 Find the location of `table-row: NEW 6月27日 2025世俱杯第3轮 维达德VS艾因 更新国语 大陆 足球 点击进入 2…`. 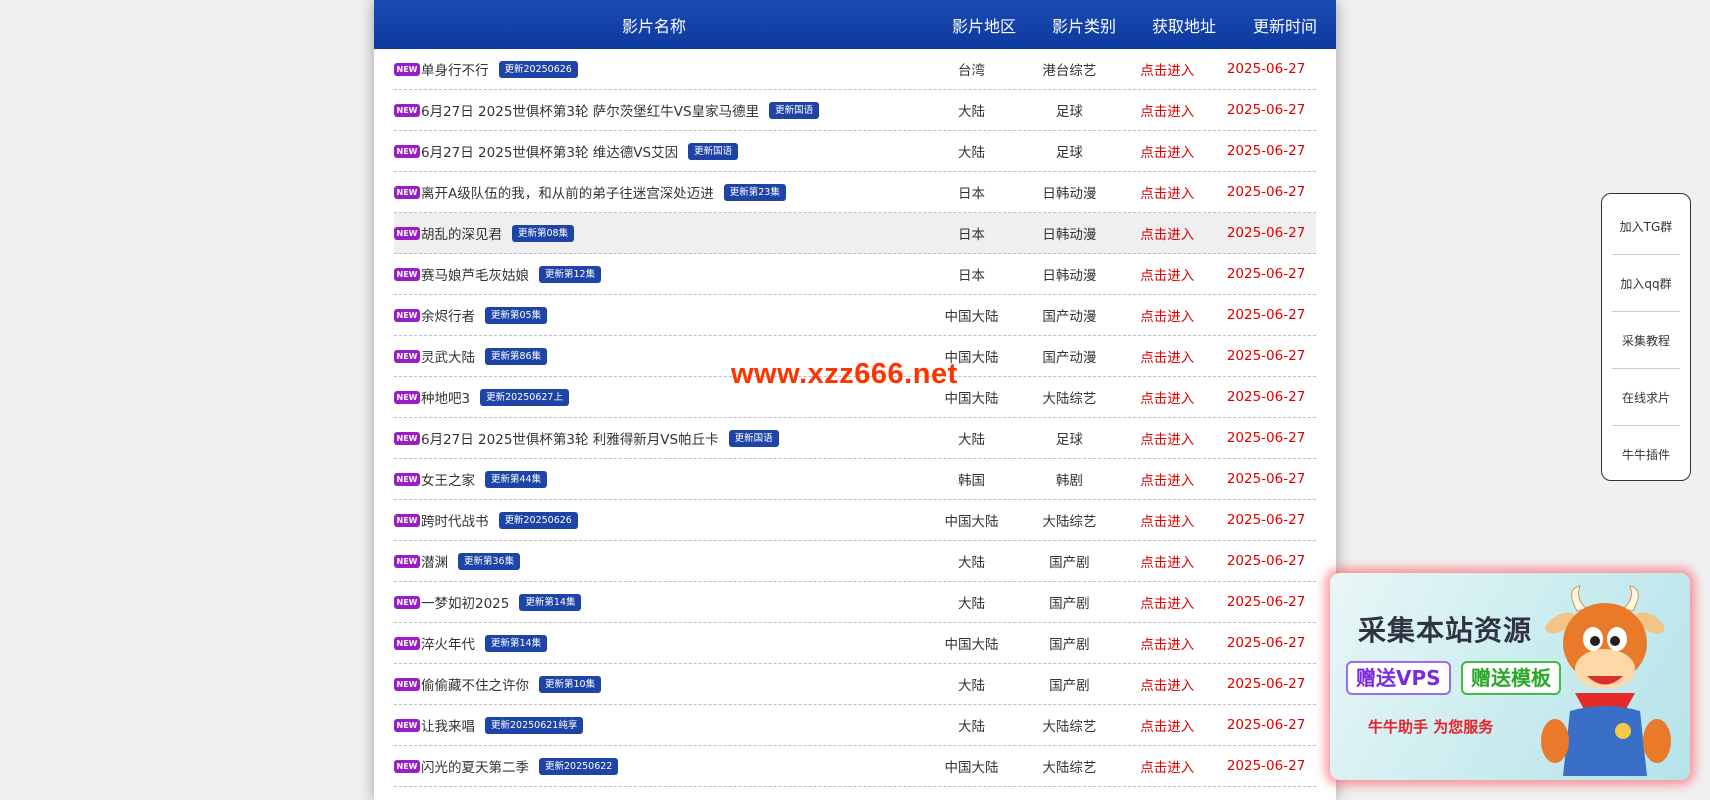

table-row: NEW 6月27日 2025世俱杯第3轮 维达德VS艾因 更新国语 大陆 足球 点击进入 2… is located at coordinates (855, 151).